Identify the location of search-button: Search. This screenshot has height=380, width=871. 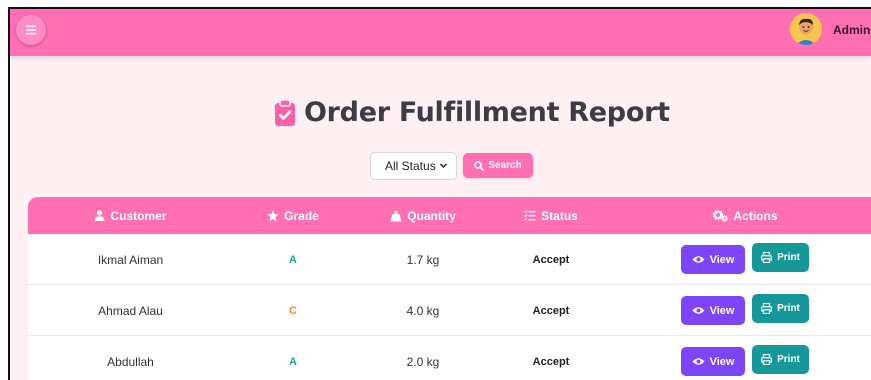
(498, 165).